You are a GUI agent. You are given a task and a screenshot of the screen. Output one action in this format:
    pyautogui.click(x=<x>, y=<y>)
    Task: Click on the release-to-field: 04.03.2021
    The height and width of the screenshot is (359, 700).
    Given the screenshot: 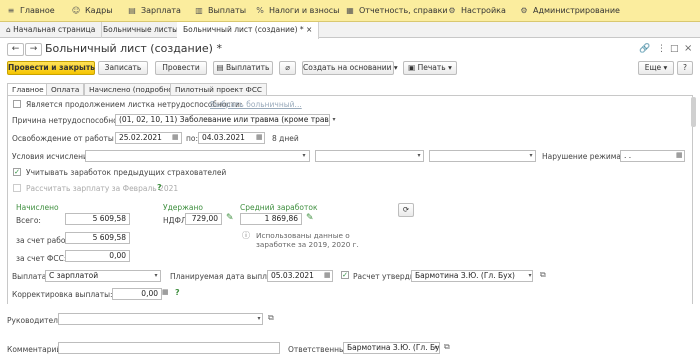 What is the action you would take?
    pyautogui.click(x=231, y=138)
    